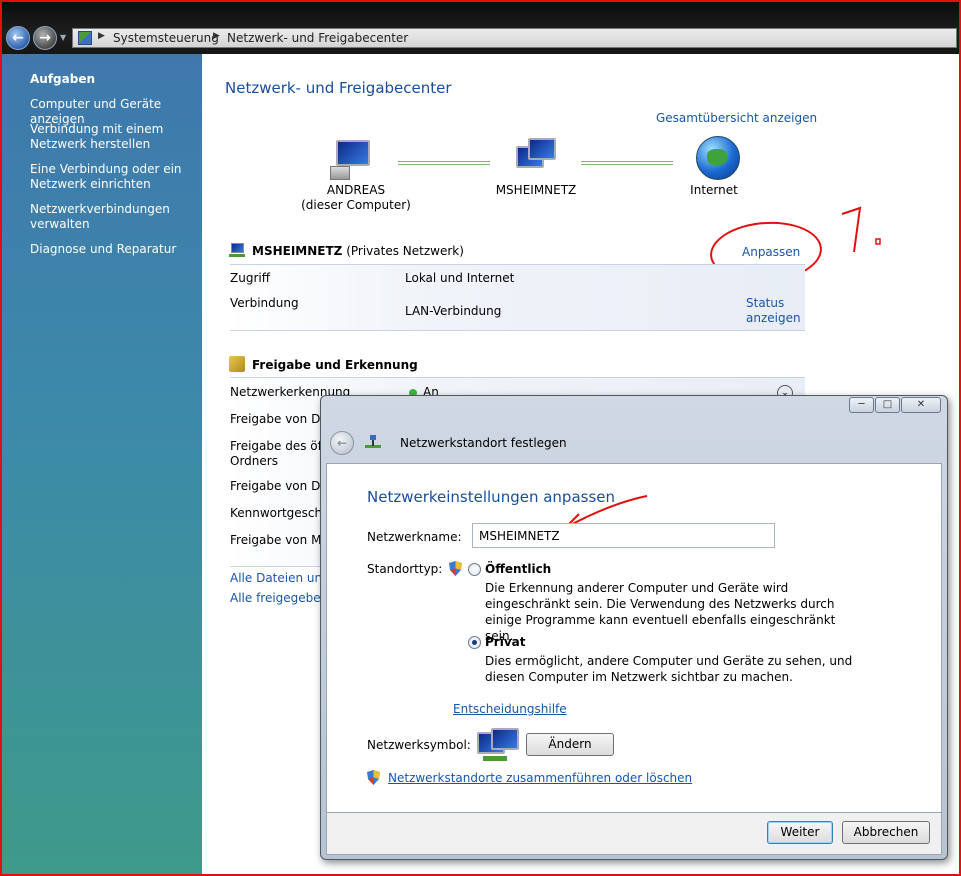 The height and width of the screenshot is (876, 961). I want to click on network-node-stem, so click(373, 443).